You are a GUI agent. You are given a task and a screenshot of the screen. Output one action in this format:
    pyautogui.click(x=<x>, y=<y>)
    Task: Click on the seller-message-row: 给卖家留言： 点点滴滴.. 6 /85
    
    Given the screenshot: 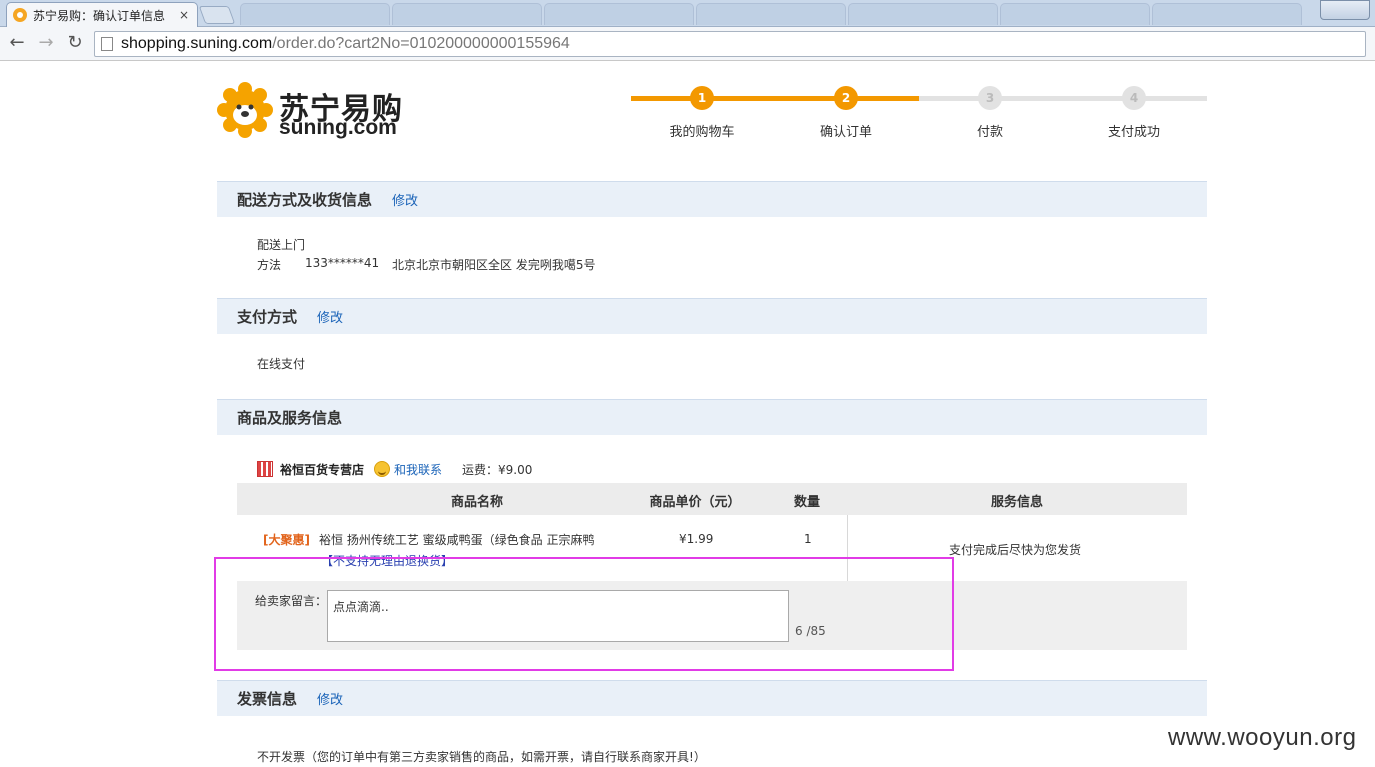 What is the action you would take?
    pyautogui.click(x=712, y=615)
    